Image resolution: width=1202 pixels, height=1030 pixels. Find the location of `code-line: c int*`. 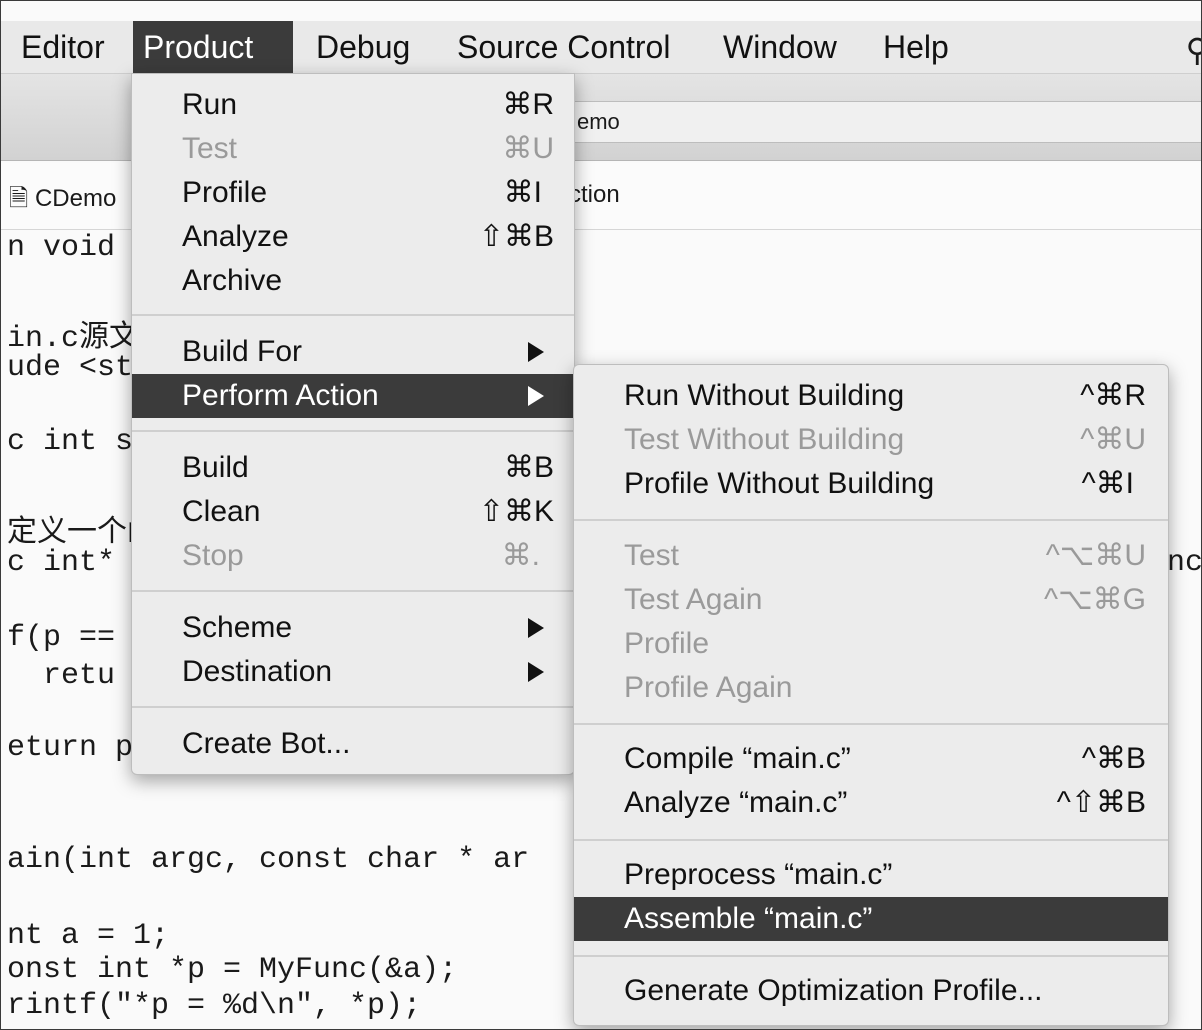

code-line: c int* is located at coordinates (61, 563).